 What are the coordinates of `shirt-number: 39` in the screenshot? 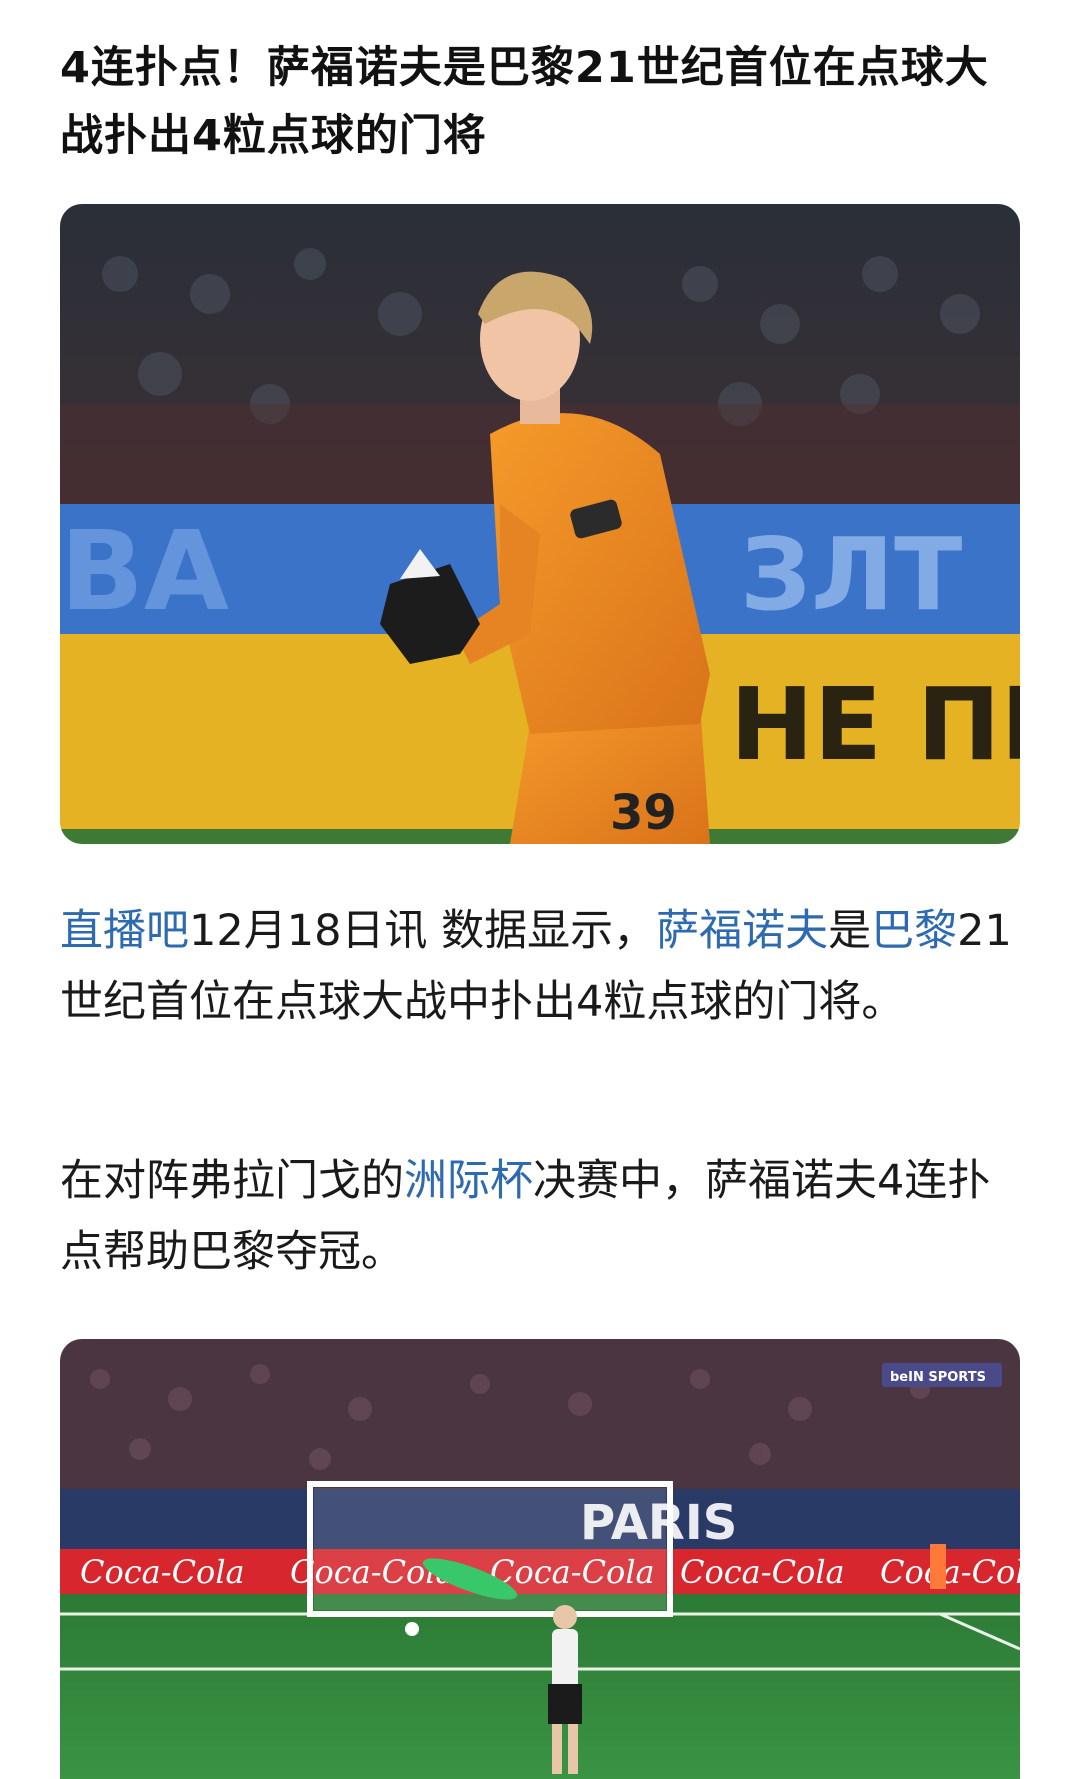 It's located at (643, 813).